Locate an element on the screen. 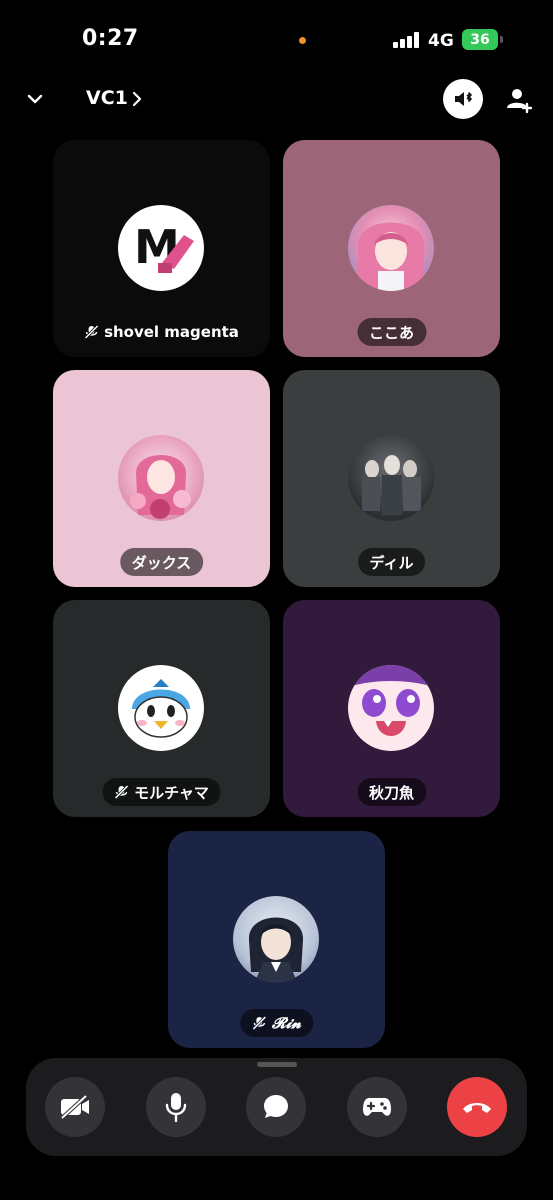 The image size is (553, 1200). chat-button is located at coordinates (276, 1107).